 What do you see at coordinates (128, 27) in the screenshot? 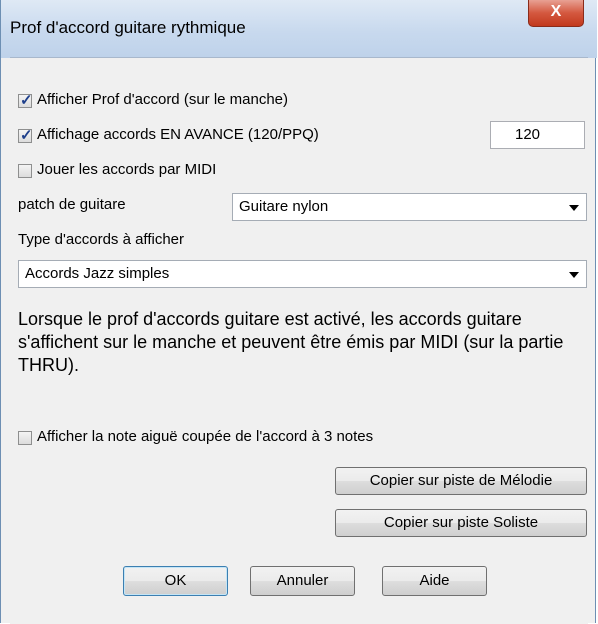
I see `window-title: Prof d'accord guitare rythmique` at bounding box center [128, 27].